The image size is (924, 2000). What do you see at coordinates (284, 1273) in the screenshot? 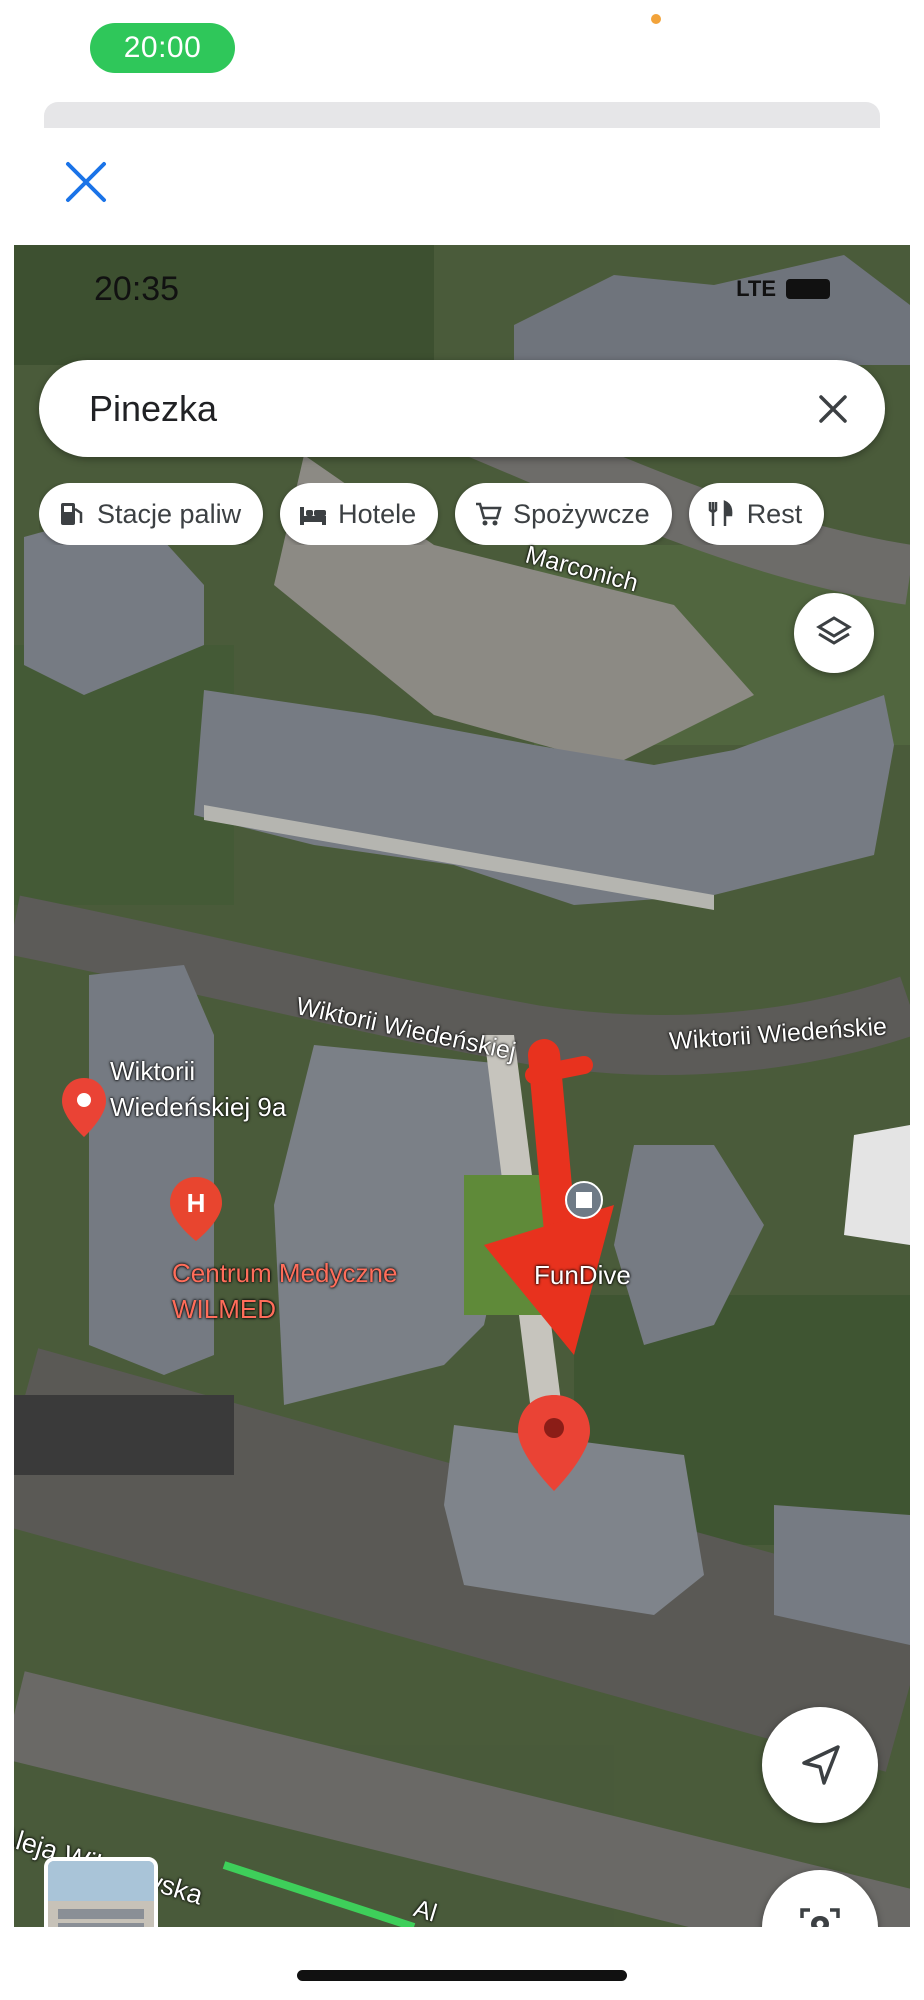
I see `medical-label-line1: Centrum Medyczne` at bounding box center [284, 1273].